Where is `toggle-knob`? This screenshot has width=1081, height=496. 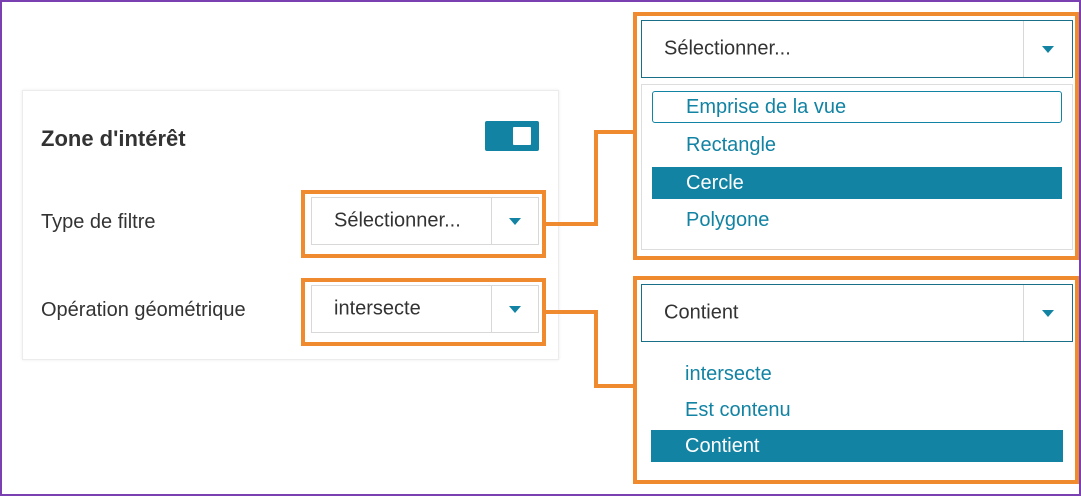
toggle-knob is located at coordinates (522, 136).